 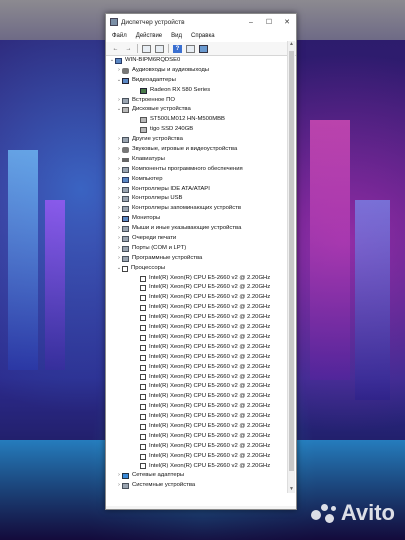 I want to click on scrollbar-thumb, so click(x=291, y=261).